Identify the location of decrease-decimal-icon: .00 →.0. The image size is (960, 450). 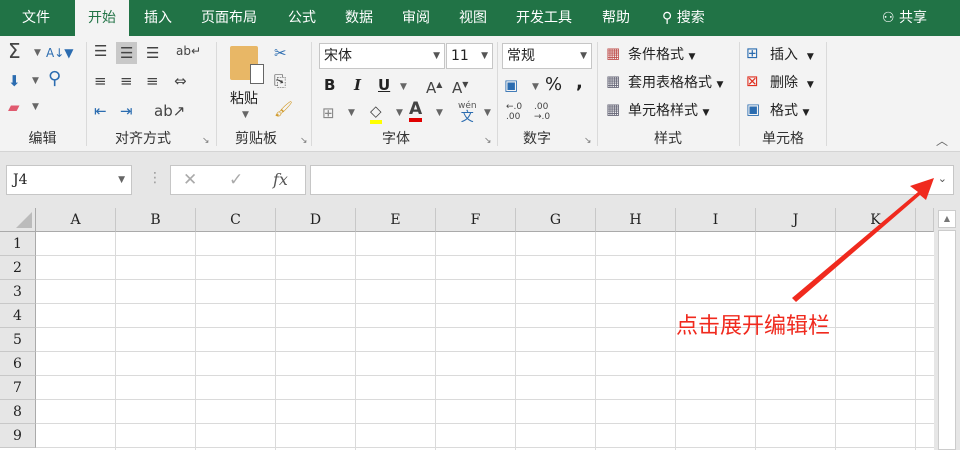
(542, 112).